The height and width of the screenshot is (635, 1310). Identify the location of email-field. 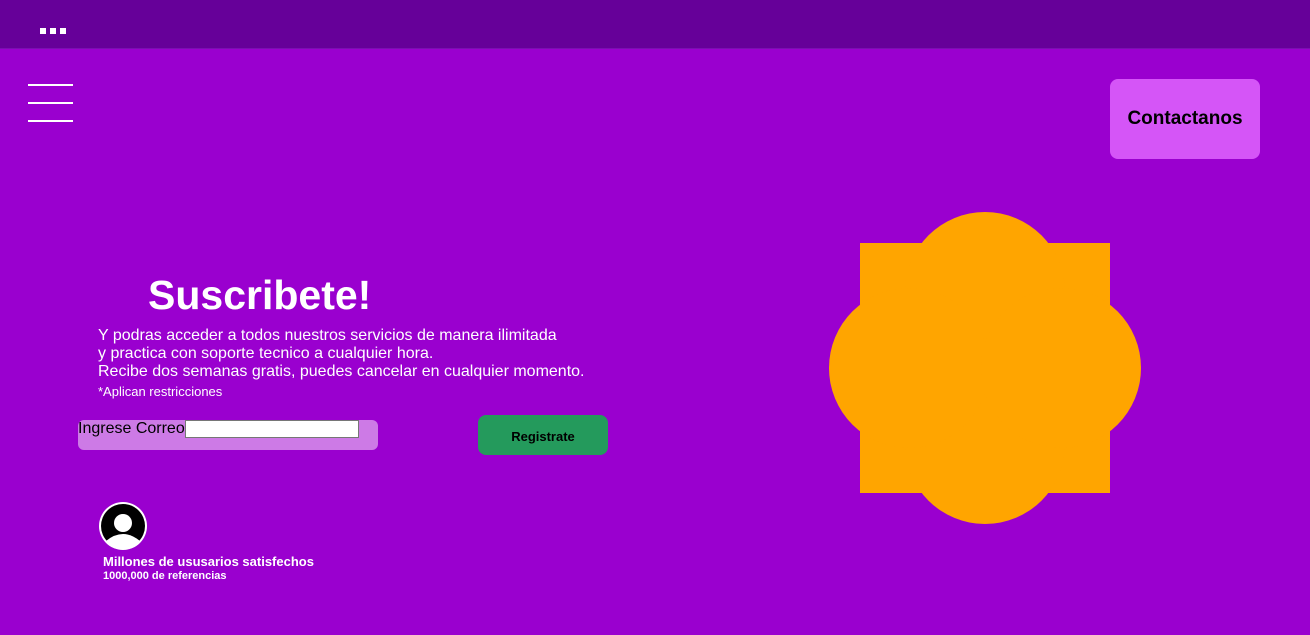
(272, 429).